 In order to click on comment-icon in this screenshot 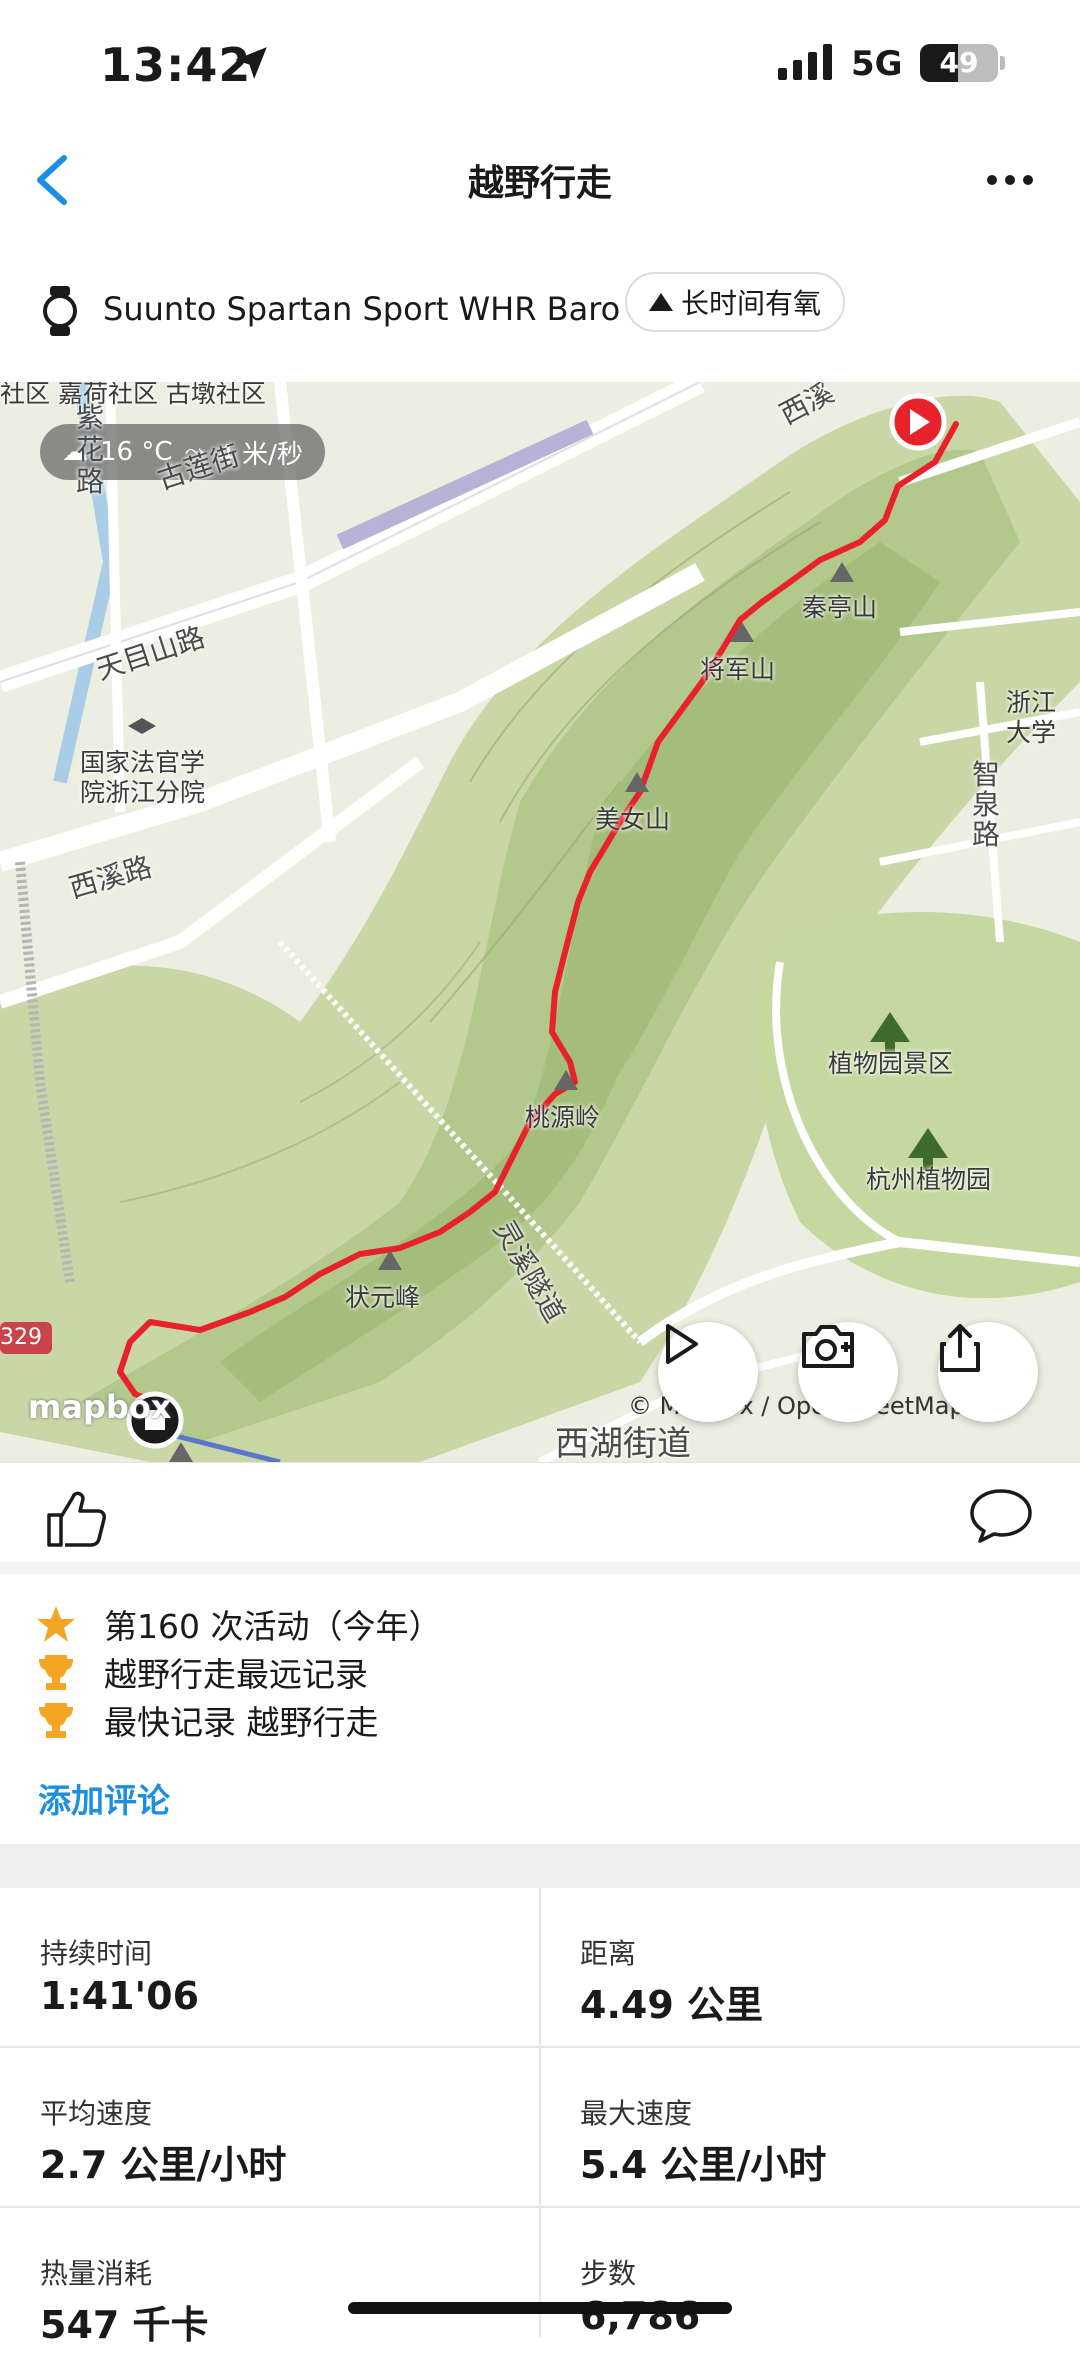, I will do `click(1001, 1516)`.